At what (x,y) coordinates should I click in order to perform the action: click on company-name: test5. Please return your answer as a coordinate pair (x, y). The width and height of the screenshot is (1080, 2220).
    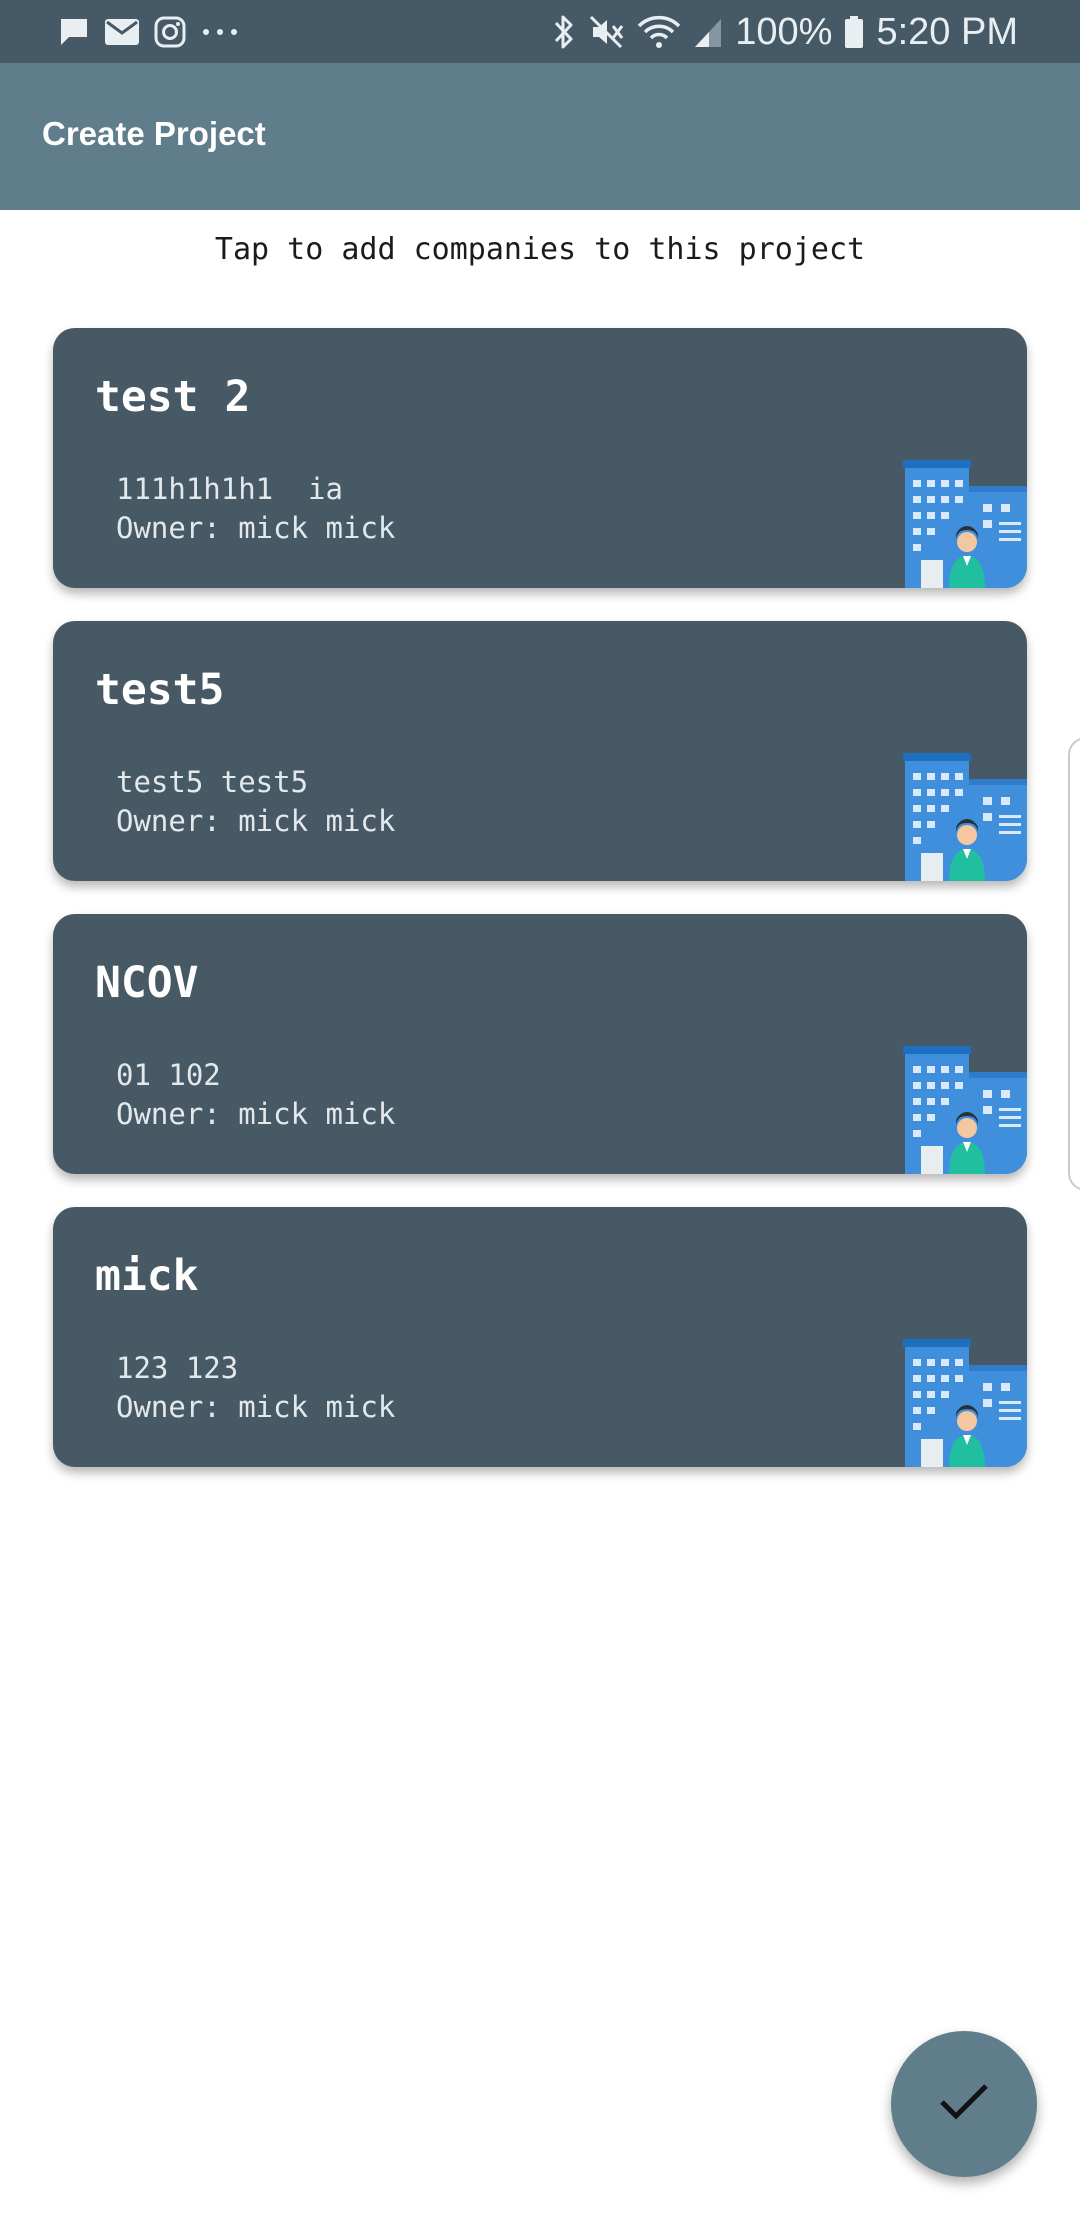
    Looking at the image, I should click on (160, 690).